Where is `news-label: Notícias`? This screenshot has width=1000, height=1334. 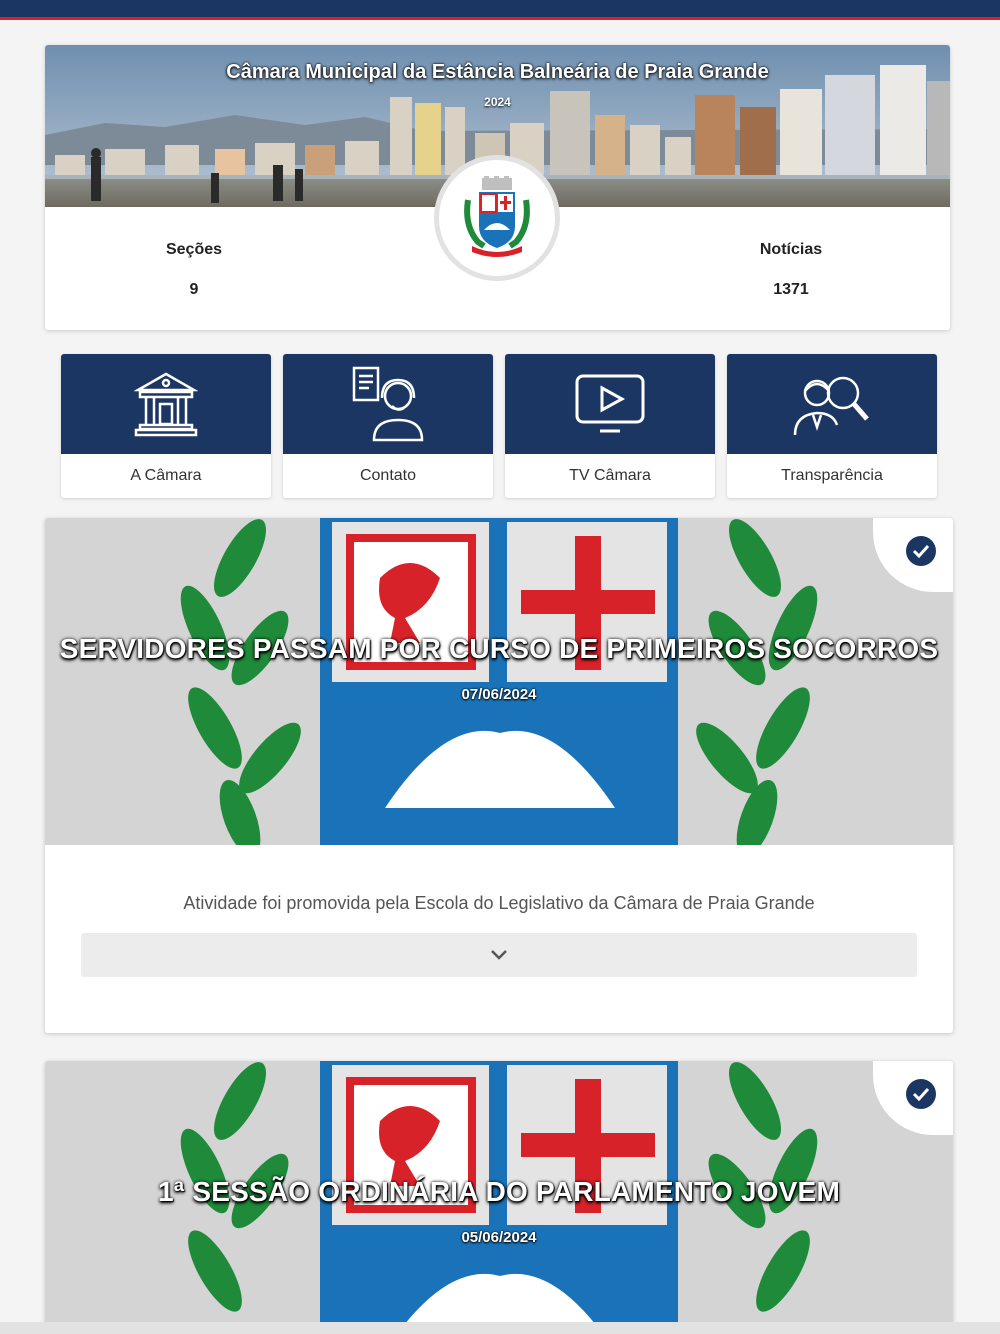
news-label: Notícias is located at coordinates (791, 249).